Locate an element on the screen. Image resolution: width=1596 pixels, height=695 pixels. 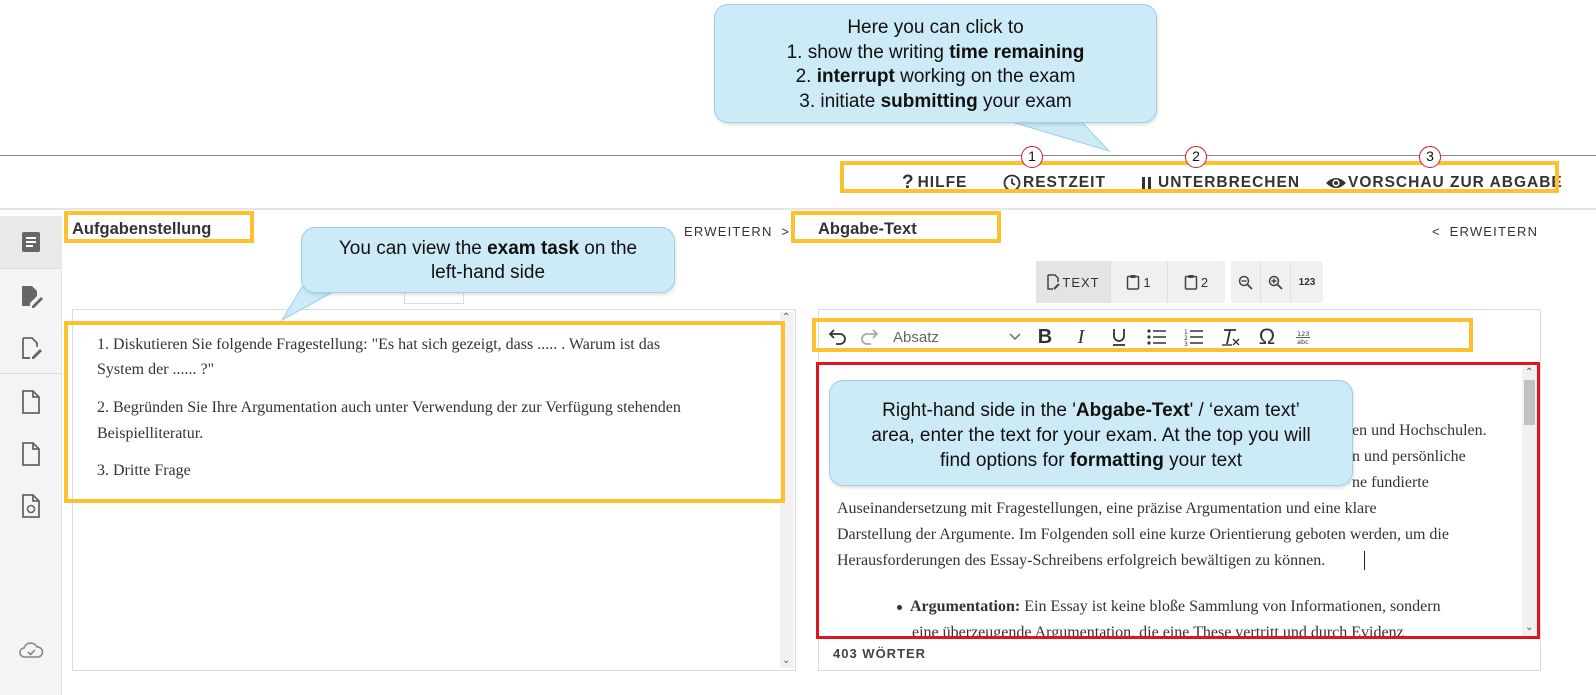
sidebar-edit-outline-button is located at coordinates (31, 348).